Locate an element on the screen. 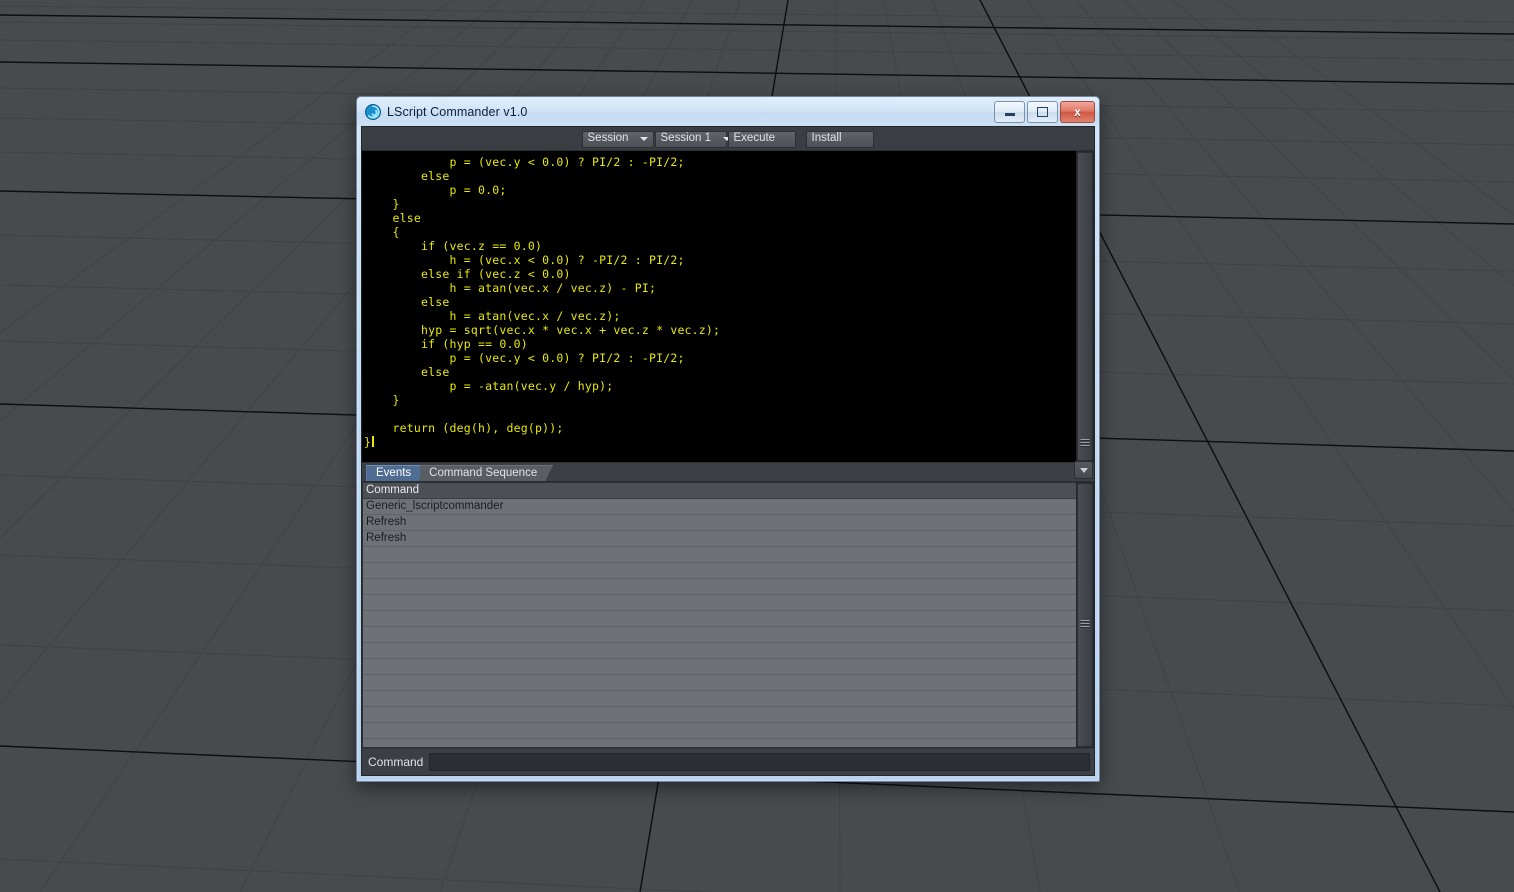 This screenshot has width=1514, height=892. tab-events-label: Events is located at coordinates (394, 472).